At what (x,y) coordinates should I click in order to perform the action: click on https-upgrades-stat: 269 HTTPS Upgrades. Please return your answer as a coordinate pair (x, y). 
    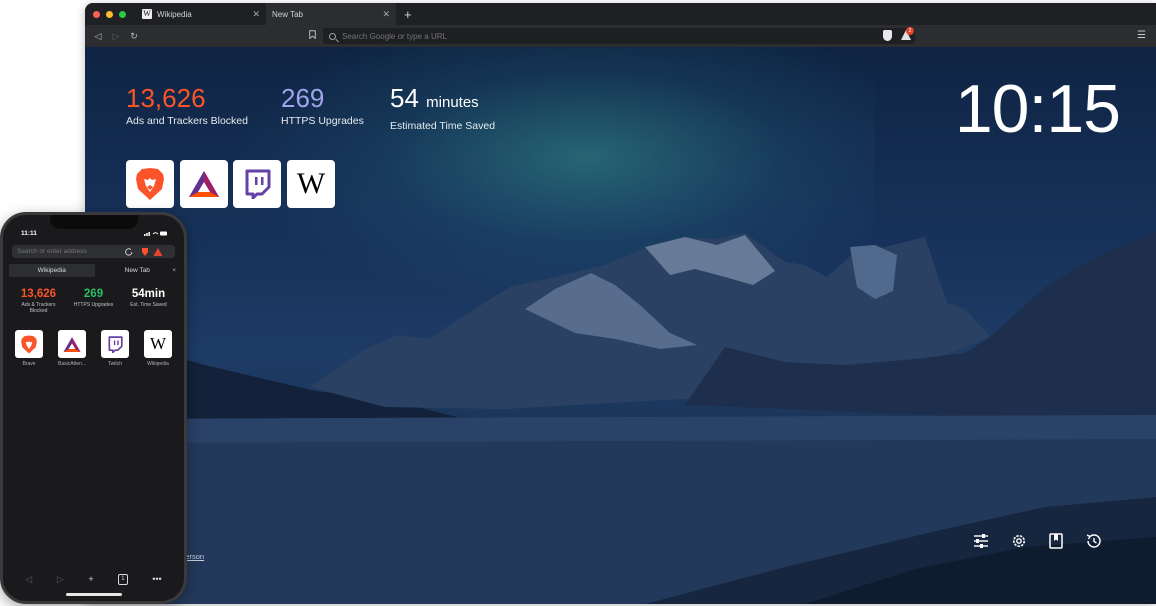
    Looking at the image, I should click on (322, 105).